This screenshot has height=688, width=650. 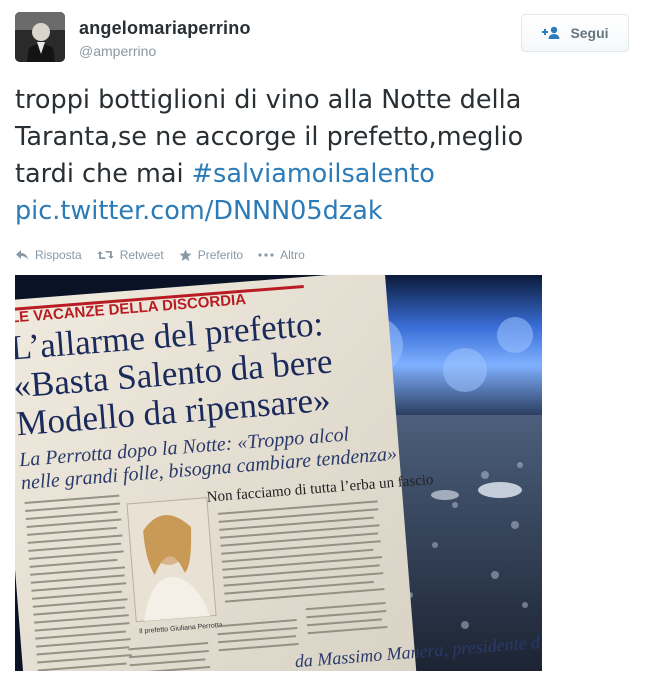 I want to click on tweet-text-line: Taranta,se ne accorge il prefetto,meglio, so click(x=269, y=137).